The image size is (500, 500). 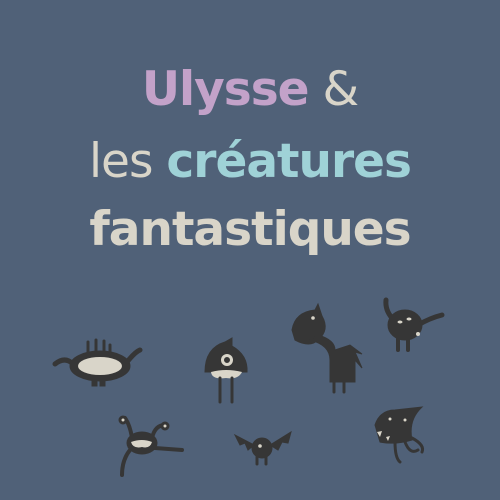 What do you see at coordinates (327, 348) in the screenshot?
I see `creature-longneck-icon` at bounding box center [327, 348].